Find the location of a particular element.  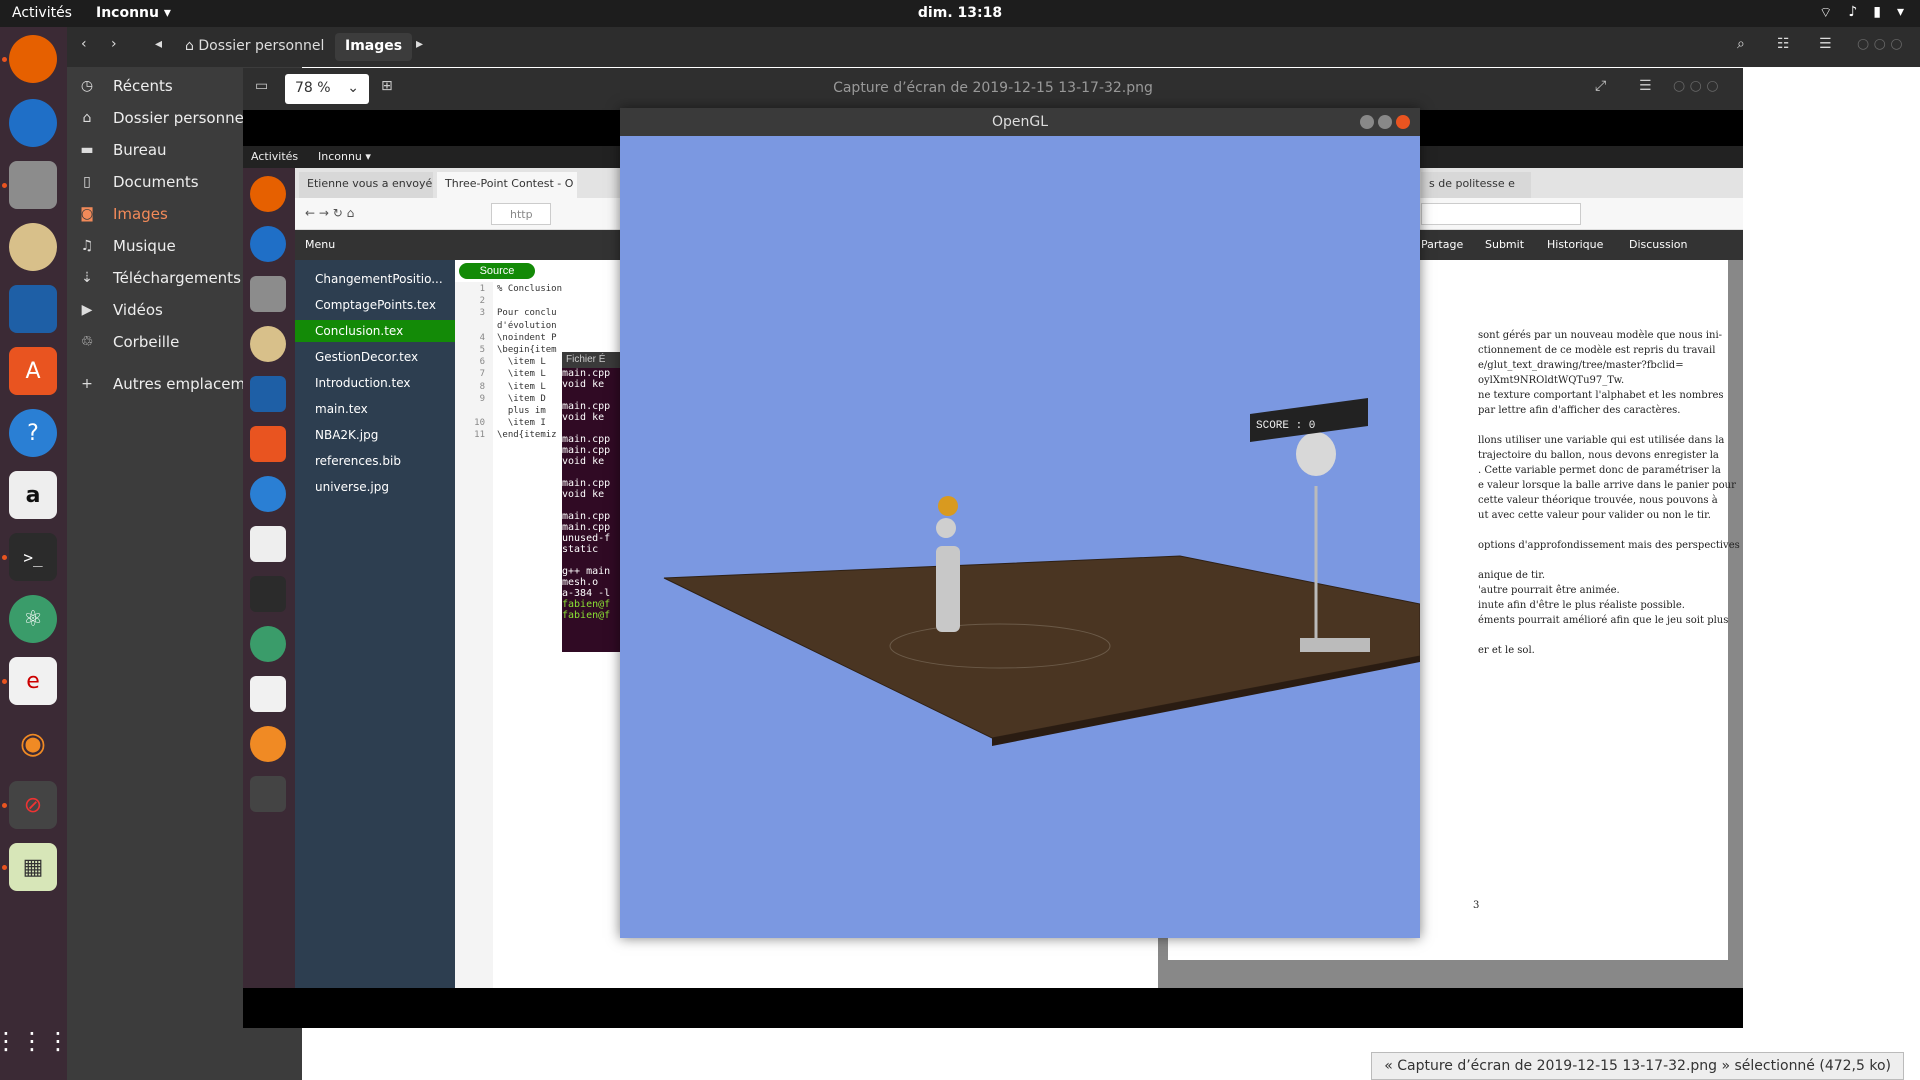

overleaf-action: Discussion is located at coordinates (1658, 244).